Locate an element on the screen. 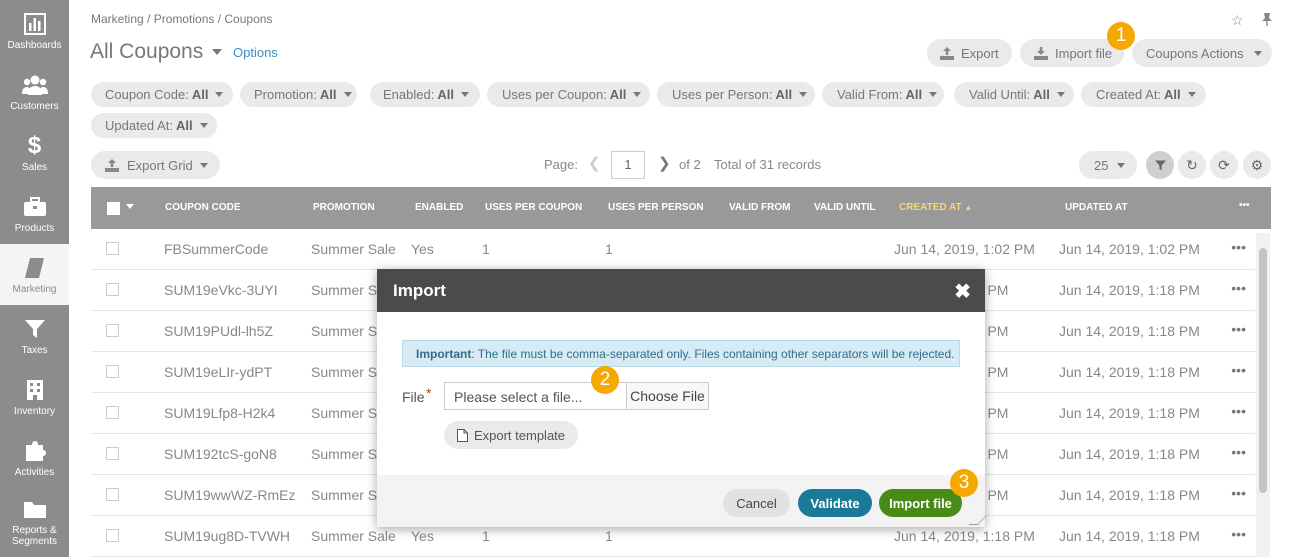  filter-icon is located at coordinates (34, 329).